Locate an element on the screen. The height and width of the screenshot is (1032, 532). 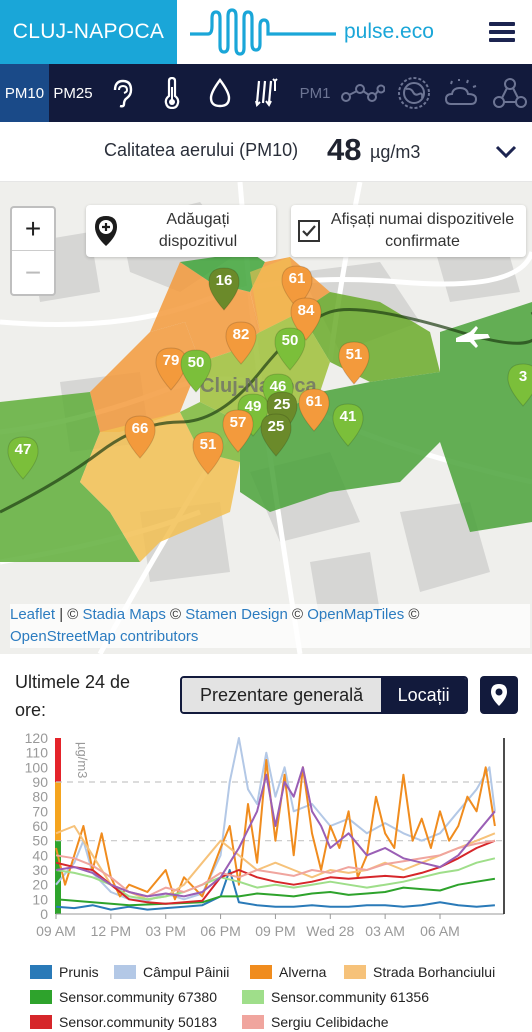
sensor-marker-value: 3 is located at coordinates (523, 376).